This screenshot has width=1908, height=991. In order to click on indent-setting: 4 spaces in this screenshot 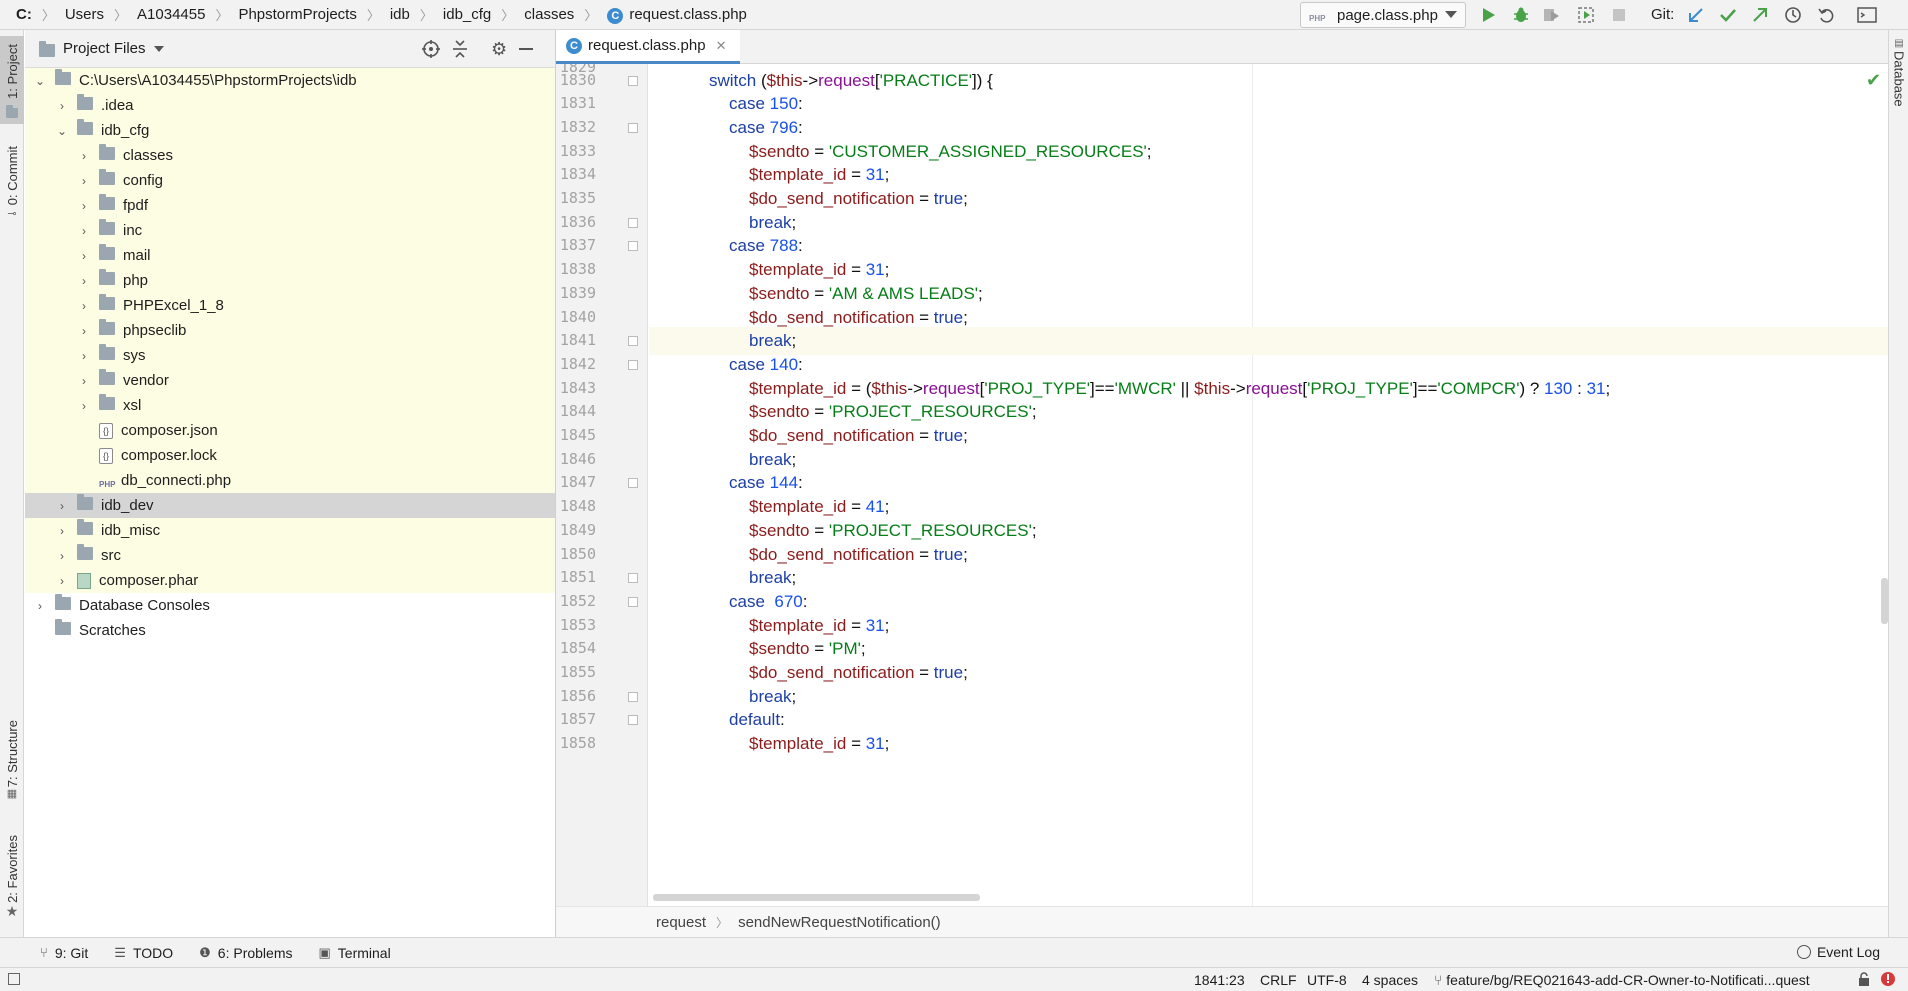, I will do `click(1390, 980)`.